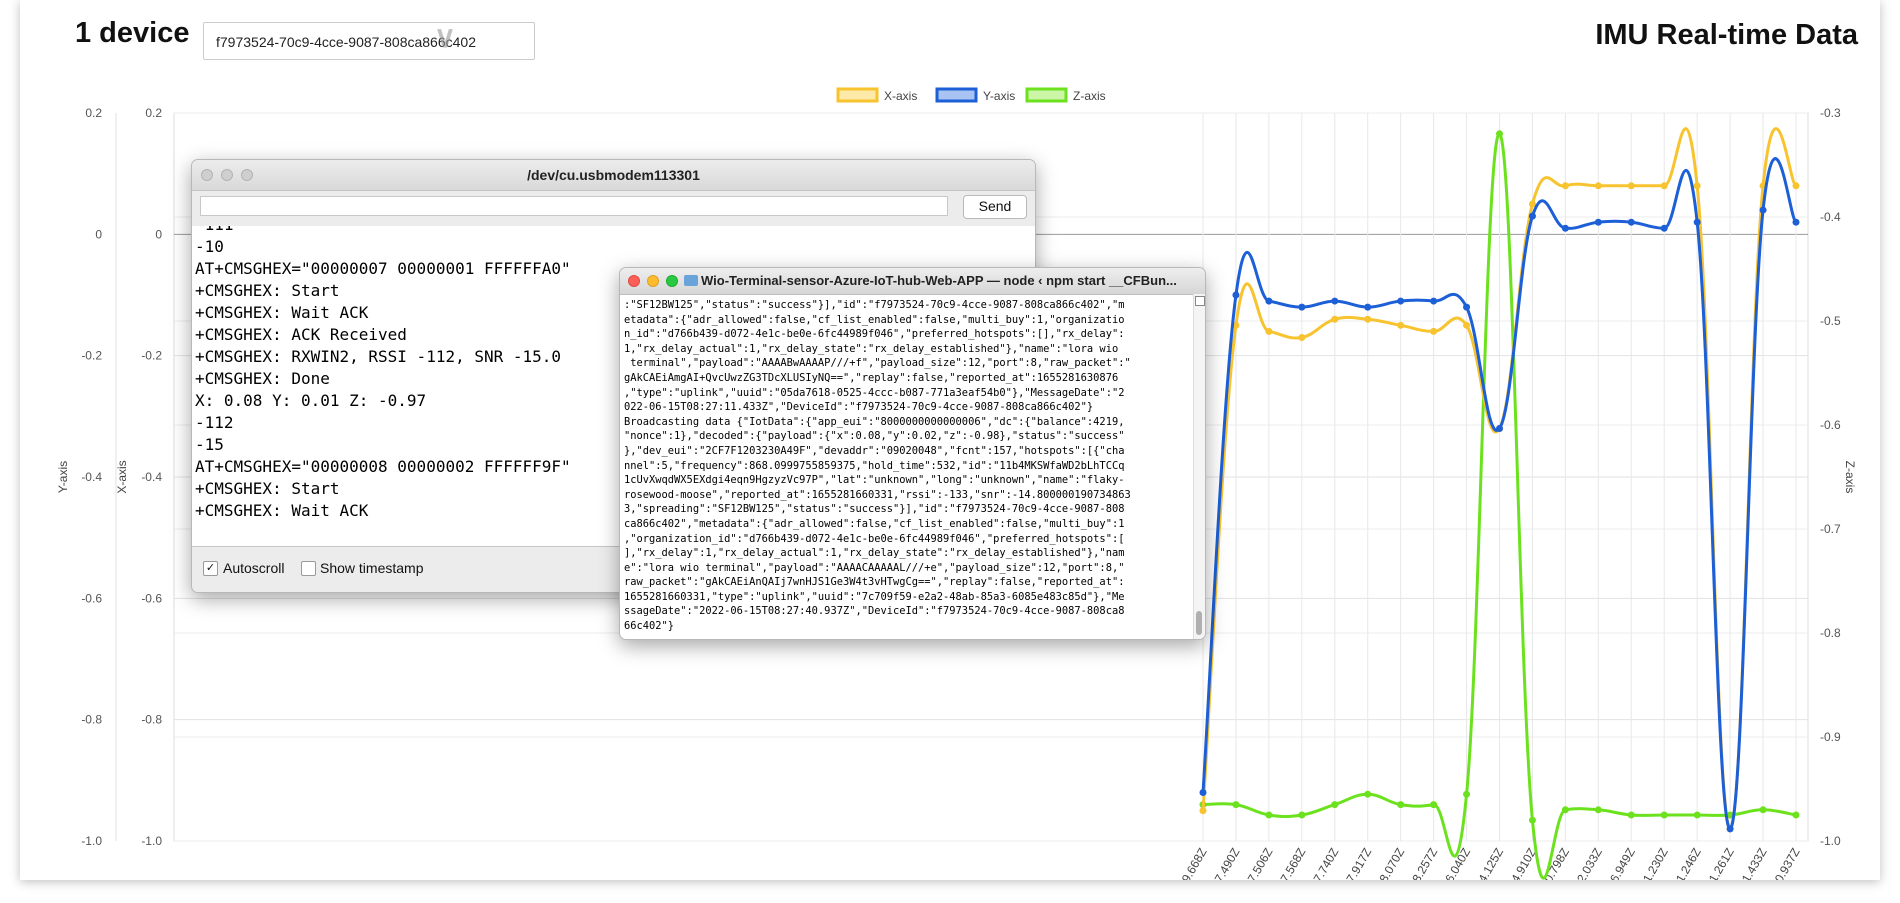  What do you see at coordinates (672, 281) in the screenshot?
I see `zoom-window-icon` at bounding box center [672, 281].